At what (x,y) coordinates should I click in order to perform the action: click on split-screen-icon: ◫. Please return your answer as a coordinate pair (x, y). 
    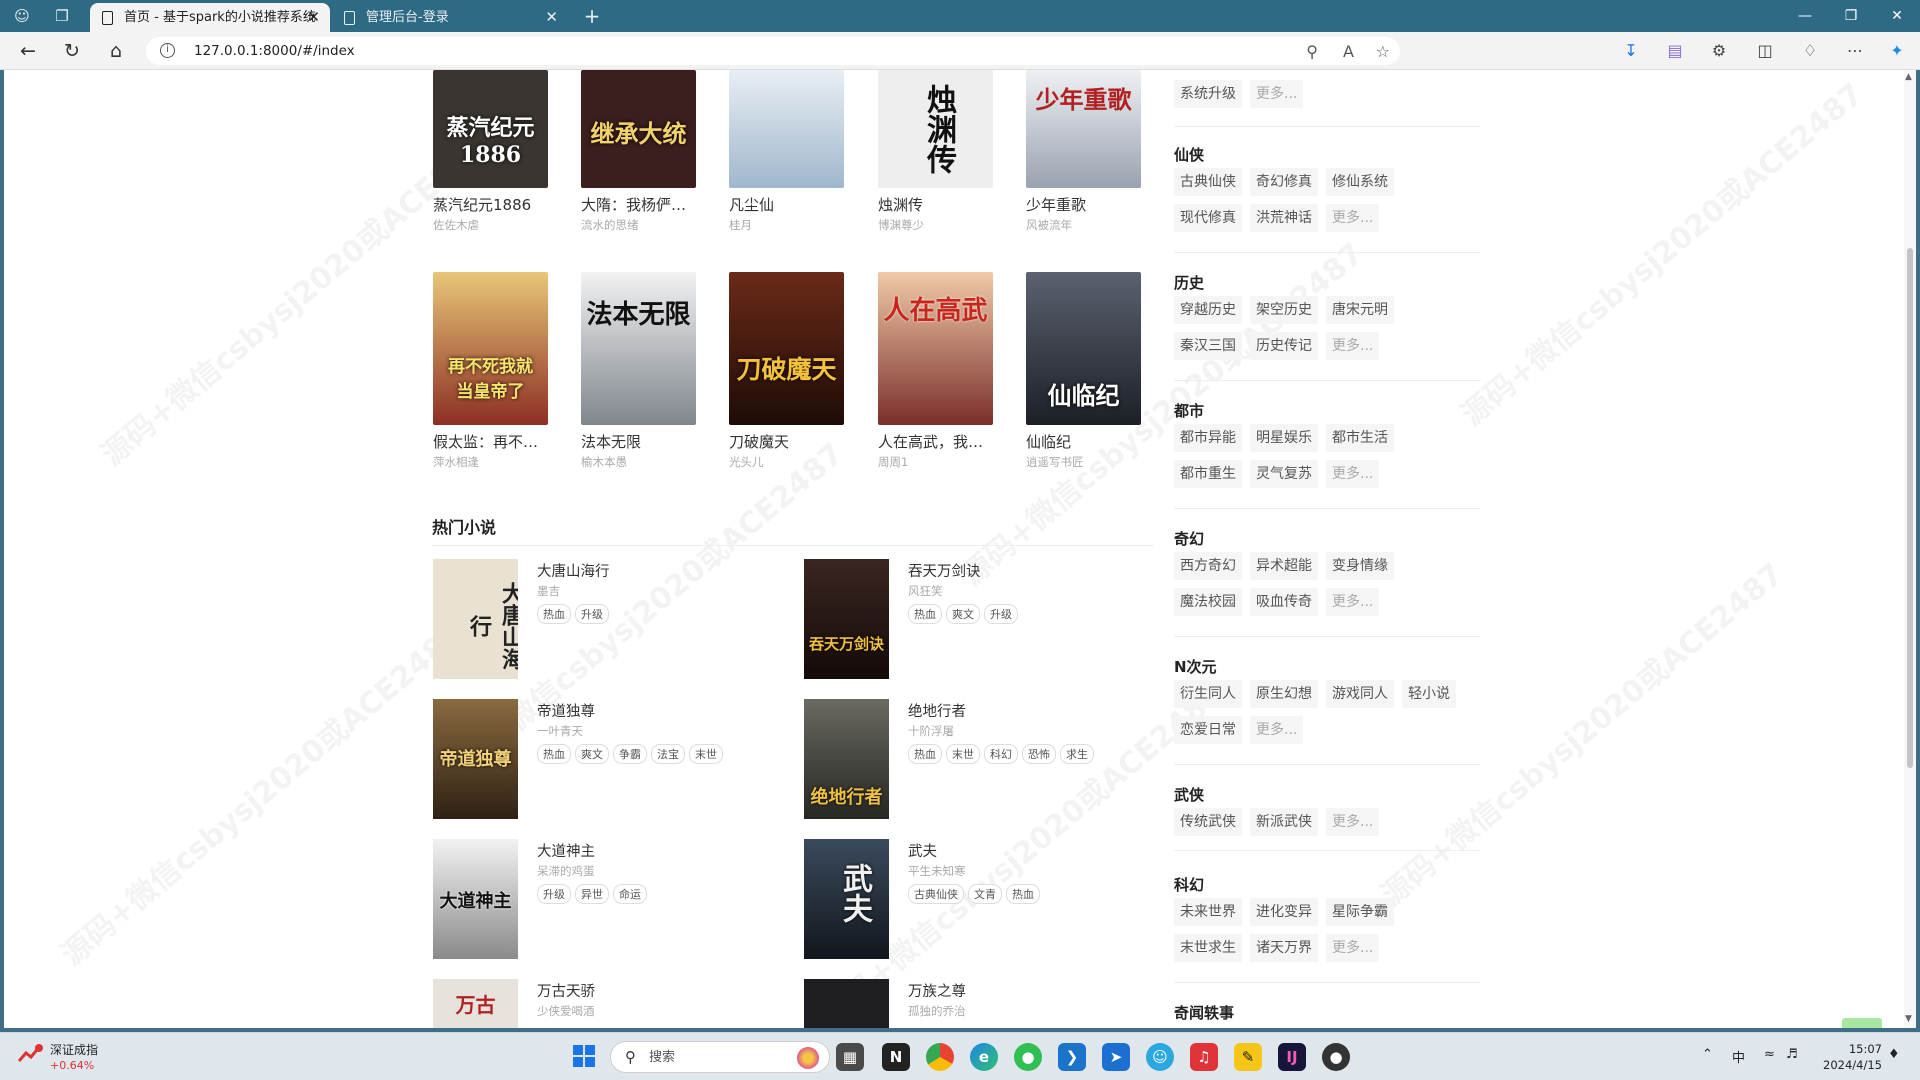
    Looking at the image, I should click on (1765, 51).